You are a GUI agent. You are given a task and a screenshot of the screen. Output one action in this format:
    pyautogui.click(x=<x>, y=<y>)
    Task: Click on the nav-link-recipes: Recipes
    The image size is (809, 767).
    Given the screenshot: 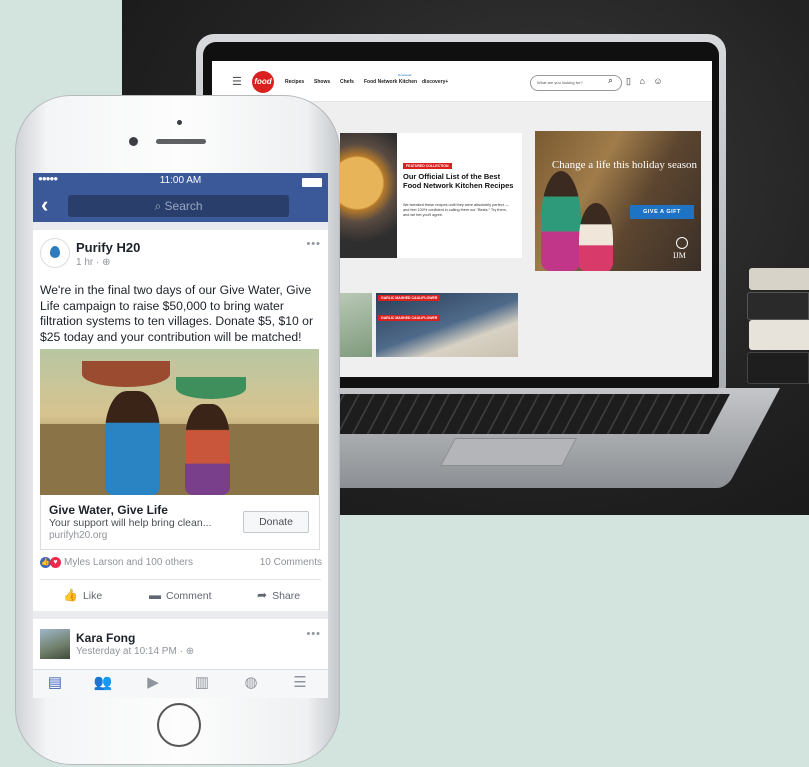 What is the action you would take?
    pyautogui.click(x=294, y=82)
    